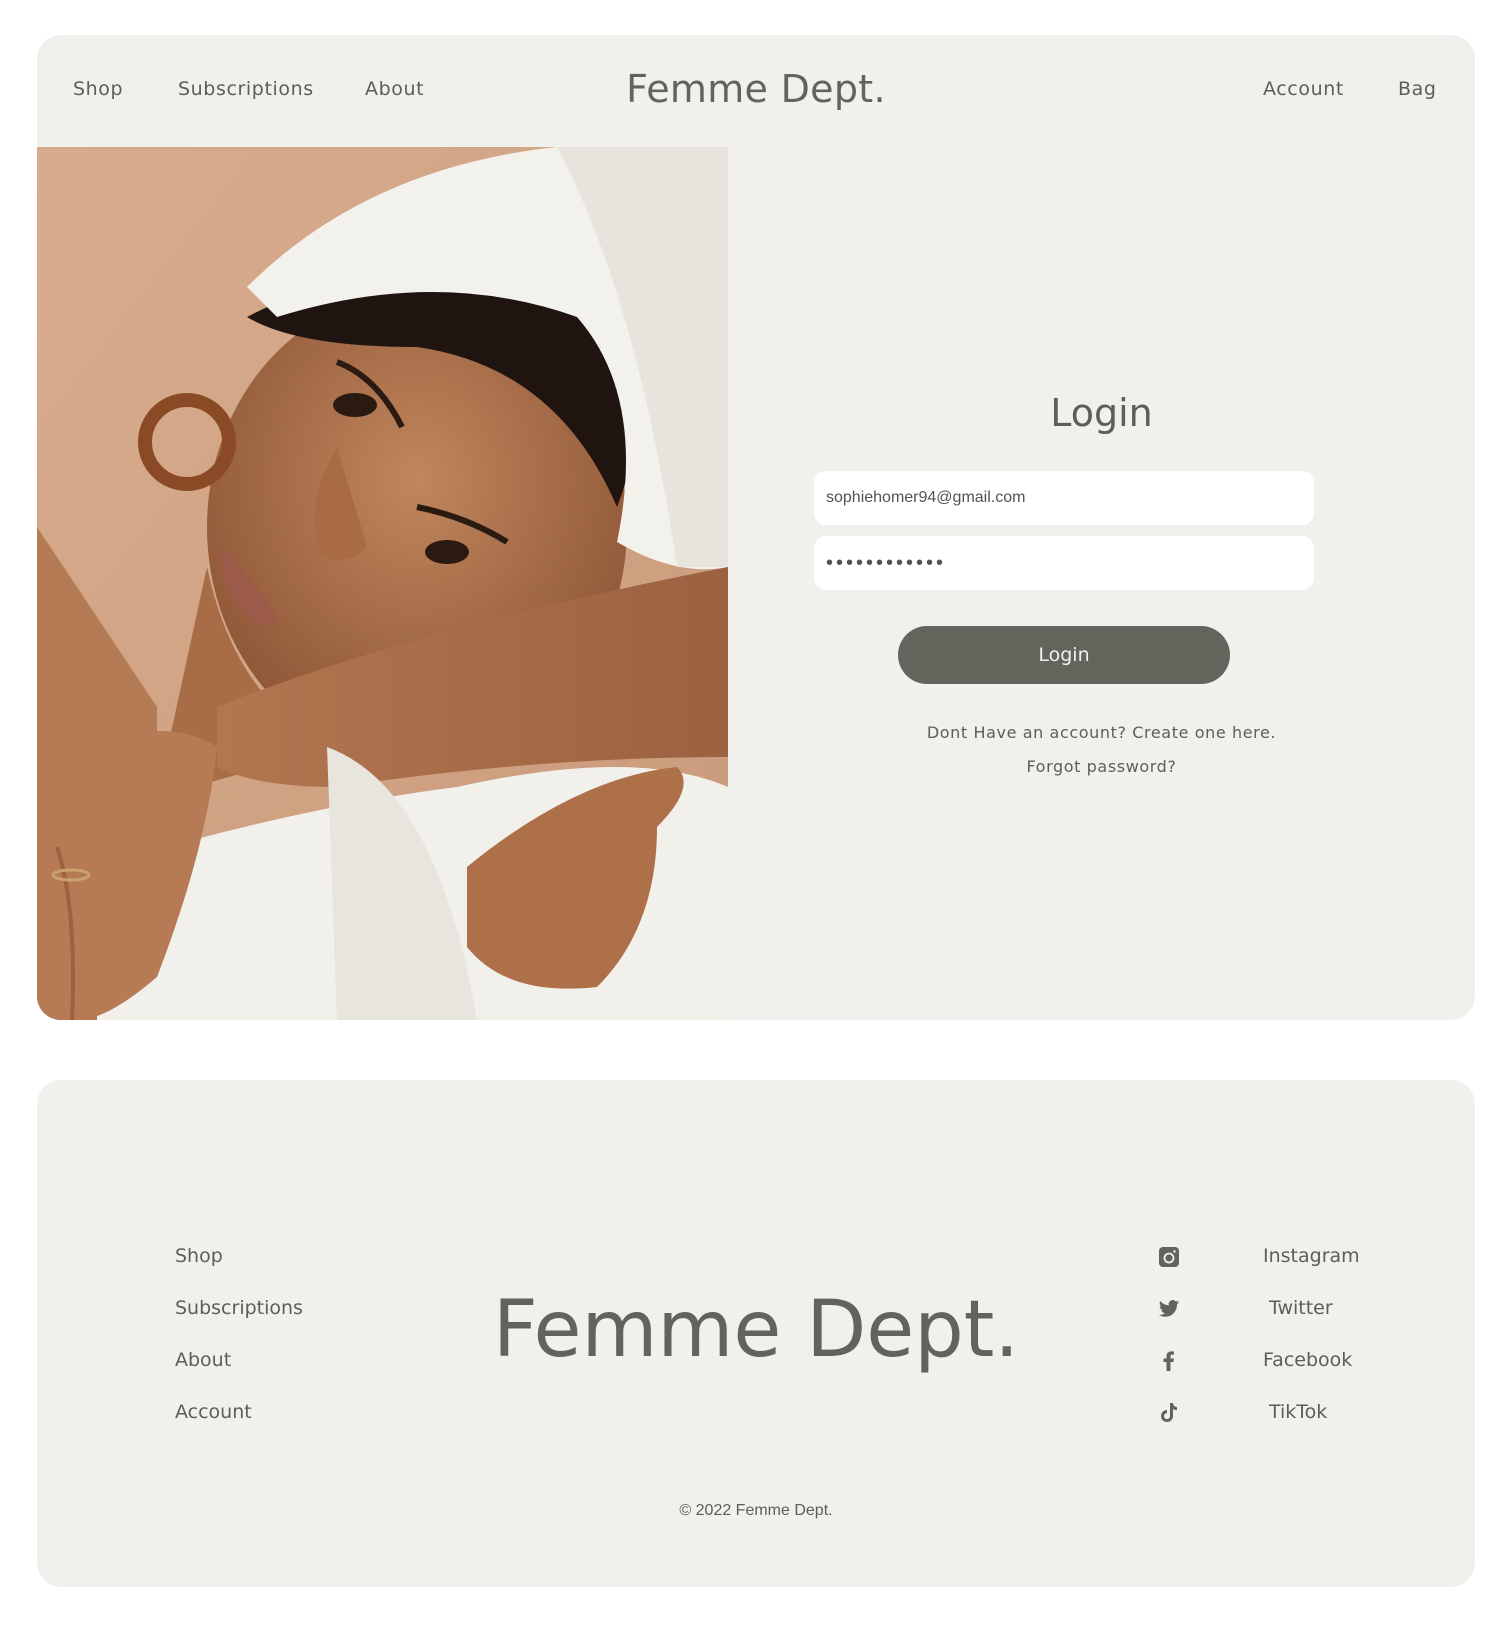  I want to click on email-field: sophiehomer94@gmail.com, so click(1064, 498).